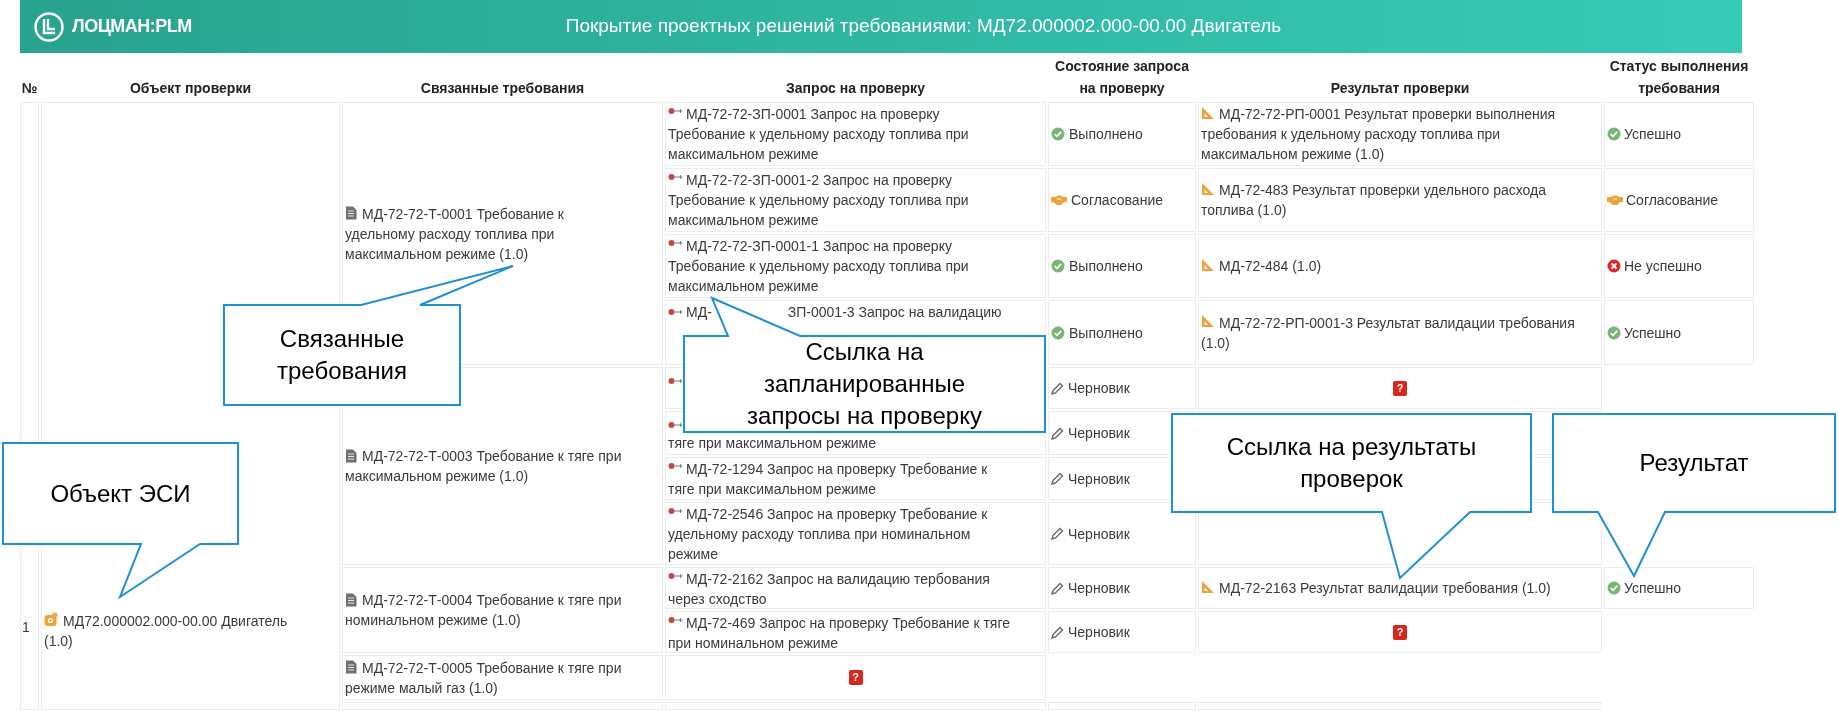 The image size is (1838, 711). Describe the element at coordinates (342, 355) in the screenshot. I see `callout-text: Связанные требования` at that location.